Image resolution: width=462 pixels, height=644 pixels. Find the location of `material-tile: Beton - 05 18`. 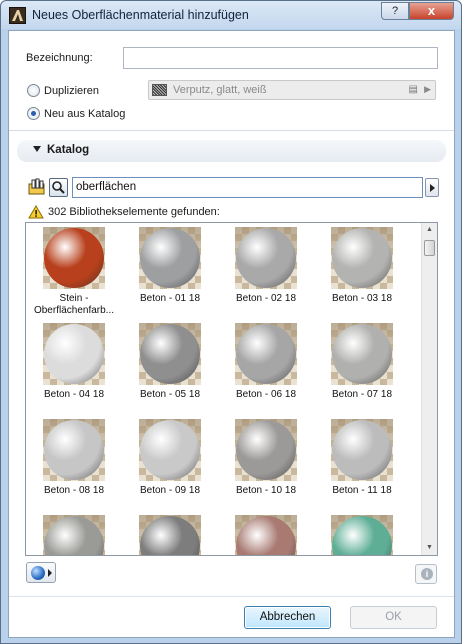

material-tile: Beton - 05 18 is located at coordinates (170, 370).